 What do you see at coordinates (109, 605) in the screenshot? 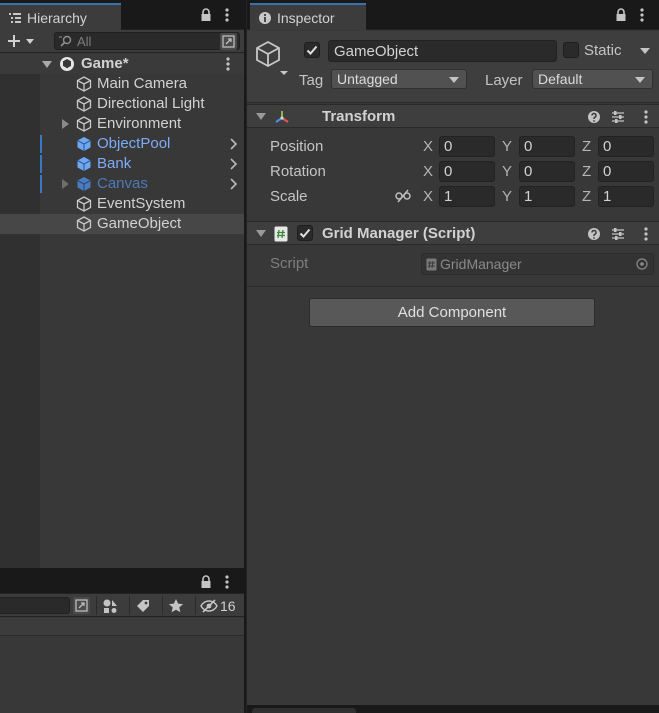
I see `filter-by-type-icon` at bounding box center [109, 605].